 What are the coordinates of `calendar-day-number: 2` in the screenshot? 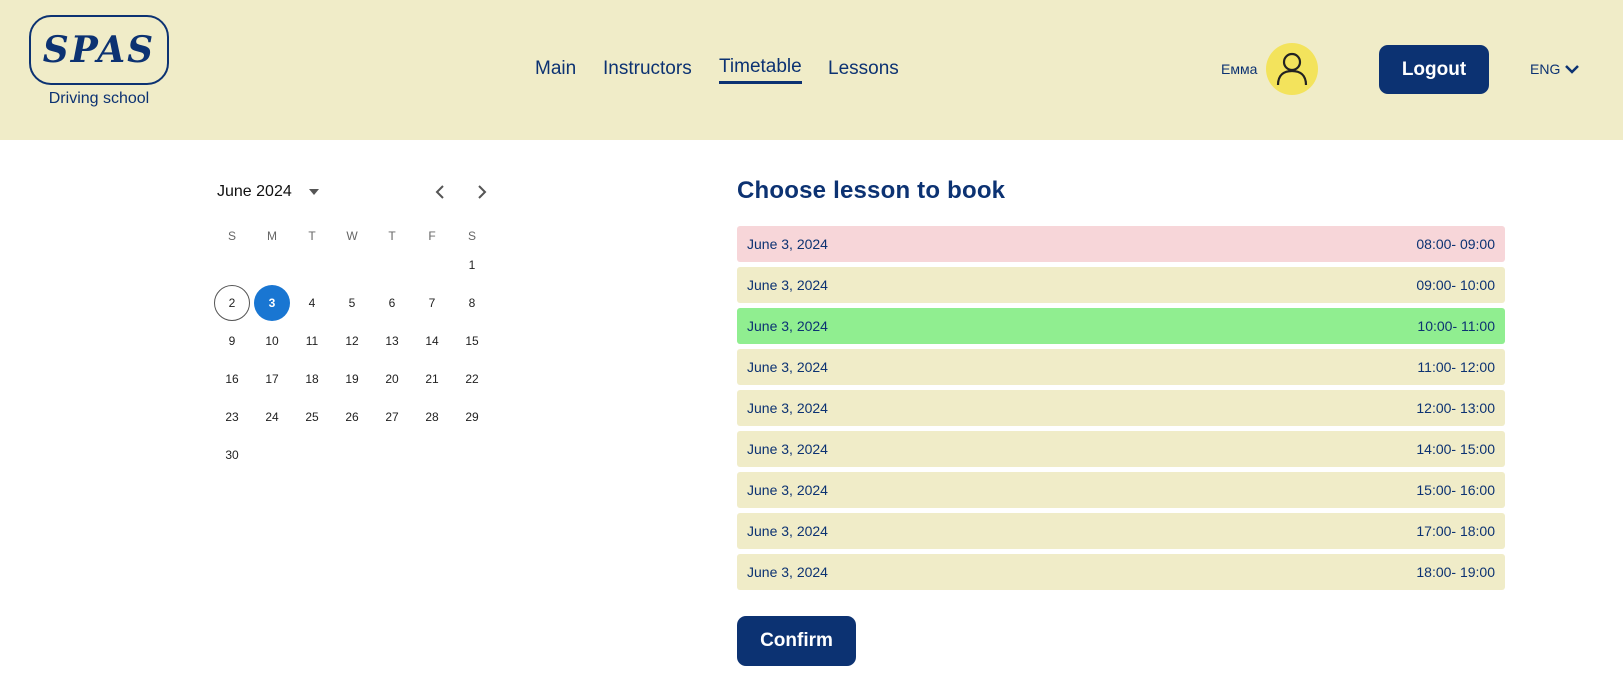 It's located at (232, 303).